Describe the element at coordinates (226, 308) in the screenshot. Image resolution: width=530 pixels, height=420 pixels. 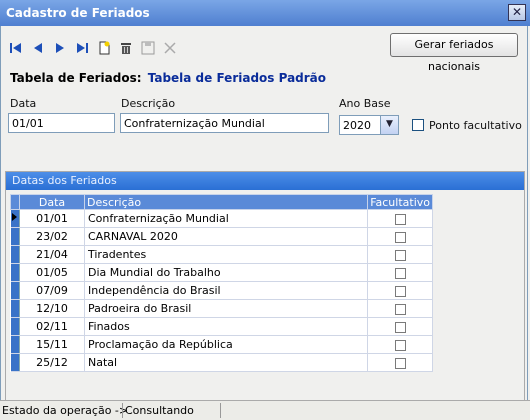
I see `row-descricao: Padroeira do Brasil` at that location.